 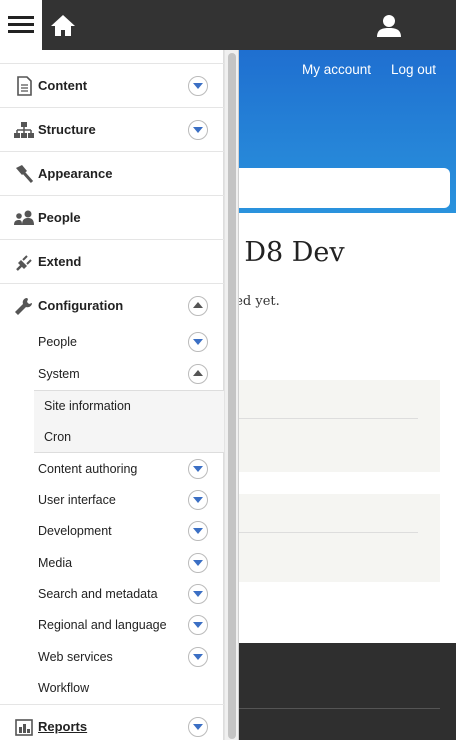 I want to click on menu-item-people: People, so click(x=112, y=217).